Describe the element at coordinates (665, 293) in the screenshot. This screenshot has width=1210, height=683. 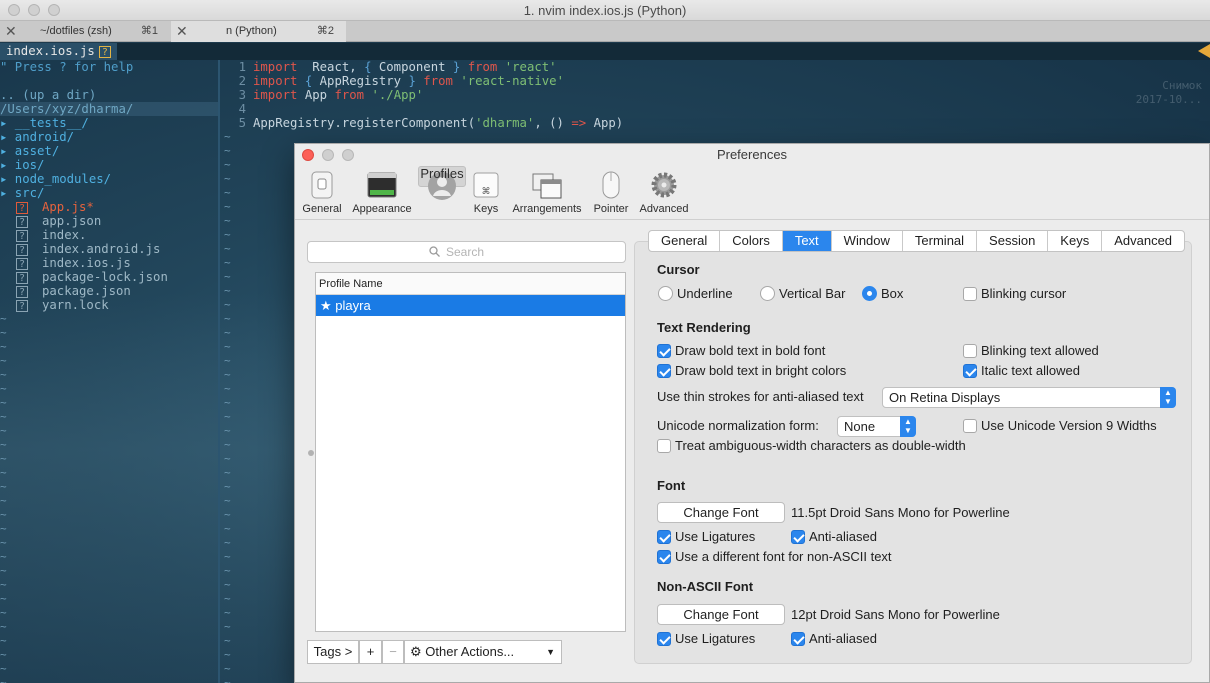
I see `cursor-underline-radio` at that location.